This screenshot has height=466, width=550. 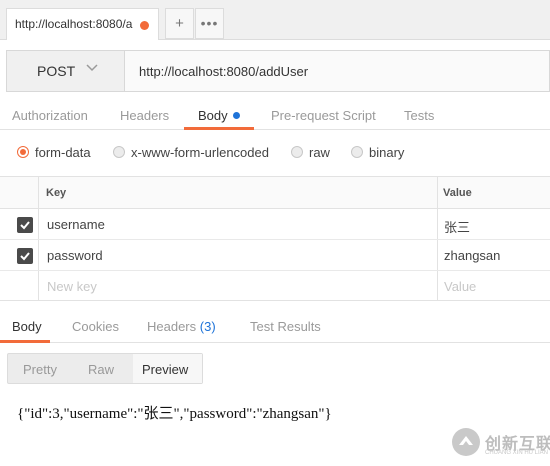 I want to click on new-param-row: New key Value, so click(x=275, y=286).